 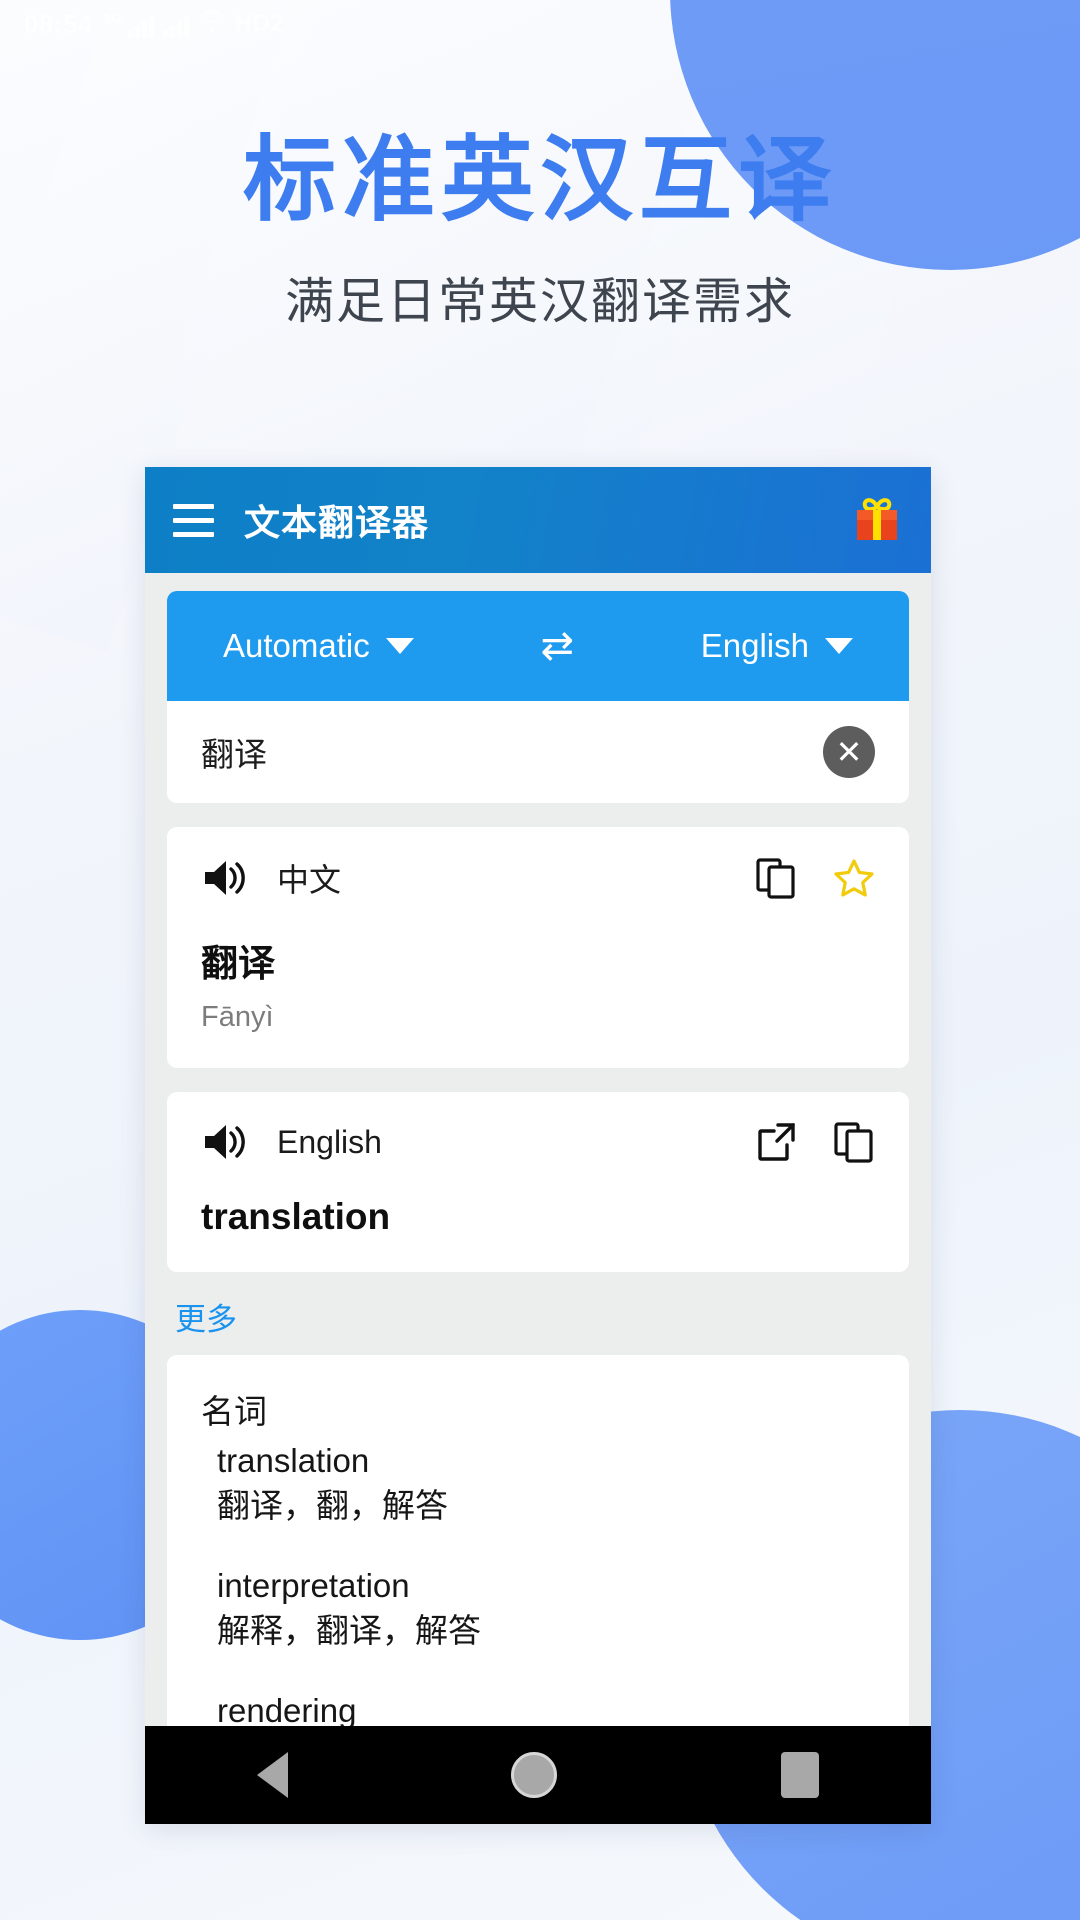 What do you see at coordinates (849, 752) in the screenshot?
I see `clear-circle-icon: ✕` at bounding box center [849, 752].